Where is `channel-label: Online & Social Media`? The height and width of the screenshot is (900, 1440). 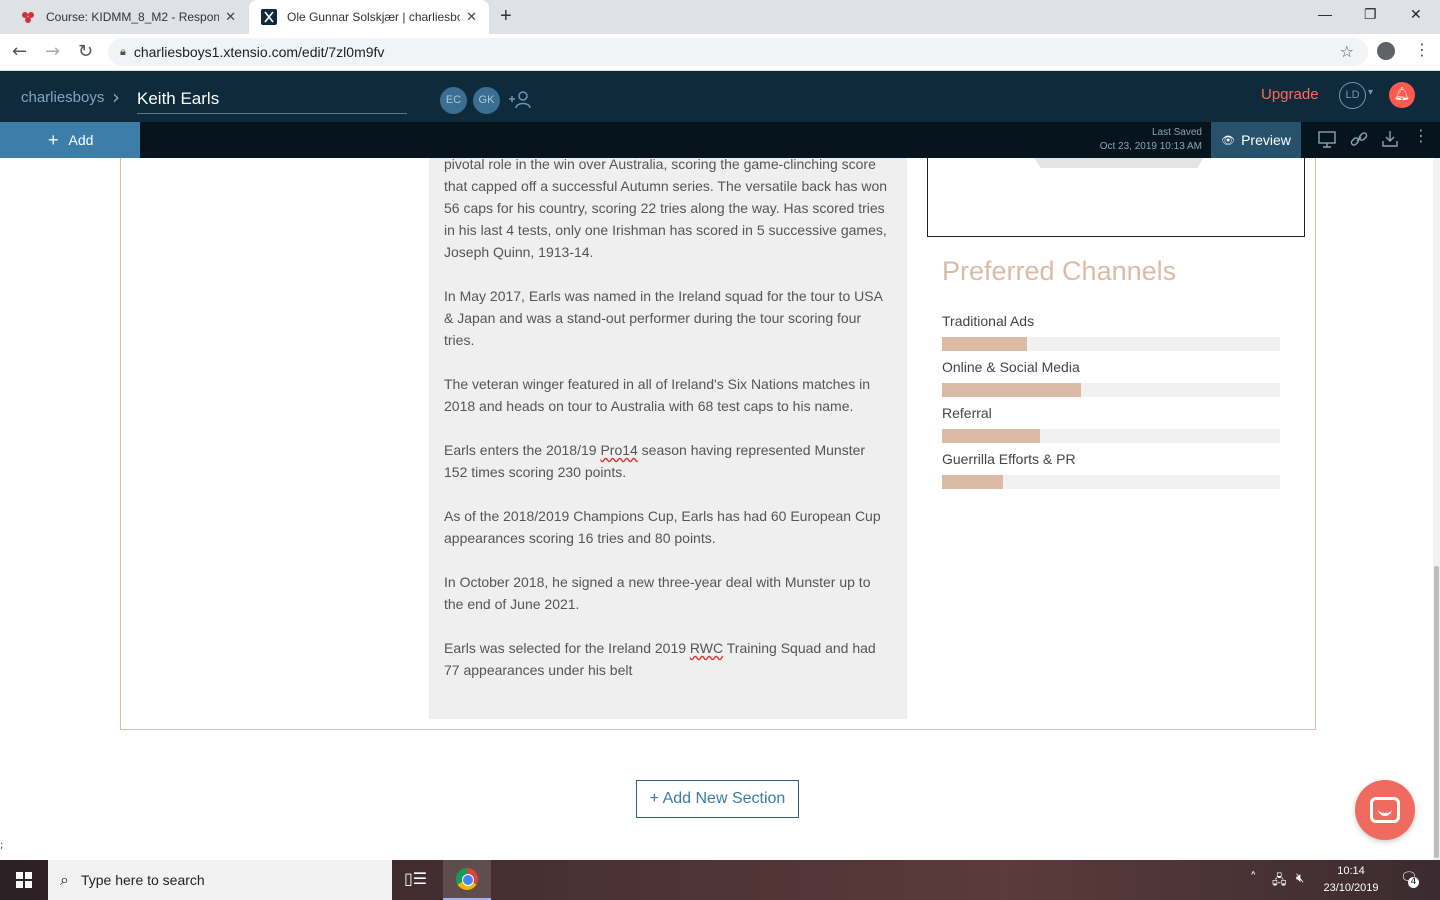 channel-label: Online & Social Media is located at coordinates (1011, 367).